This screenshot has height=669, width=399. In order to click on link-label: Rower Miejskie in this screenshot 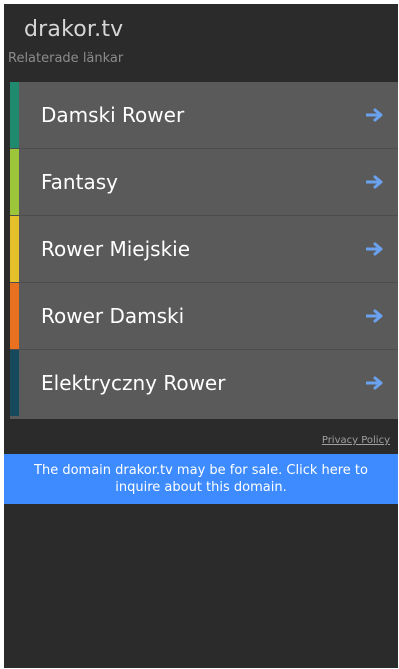, I will do `click(116, 249)`.